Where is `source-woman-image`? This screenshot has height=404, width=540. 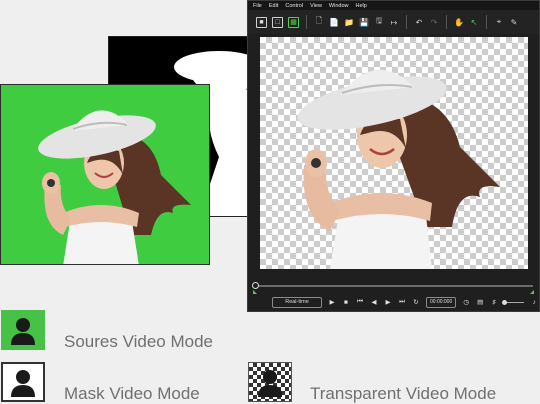 source-woman-image is located at coordinates (114, 187).